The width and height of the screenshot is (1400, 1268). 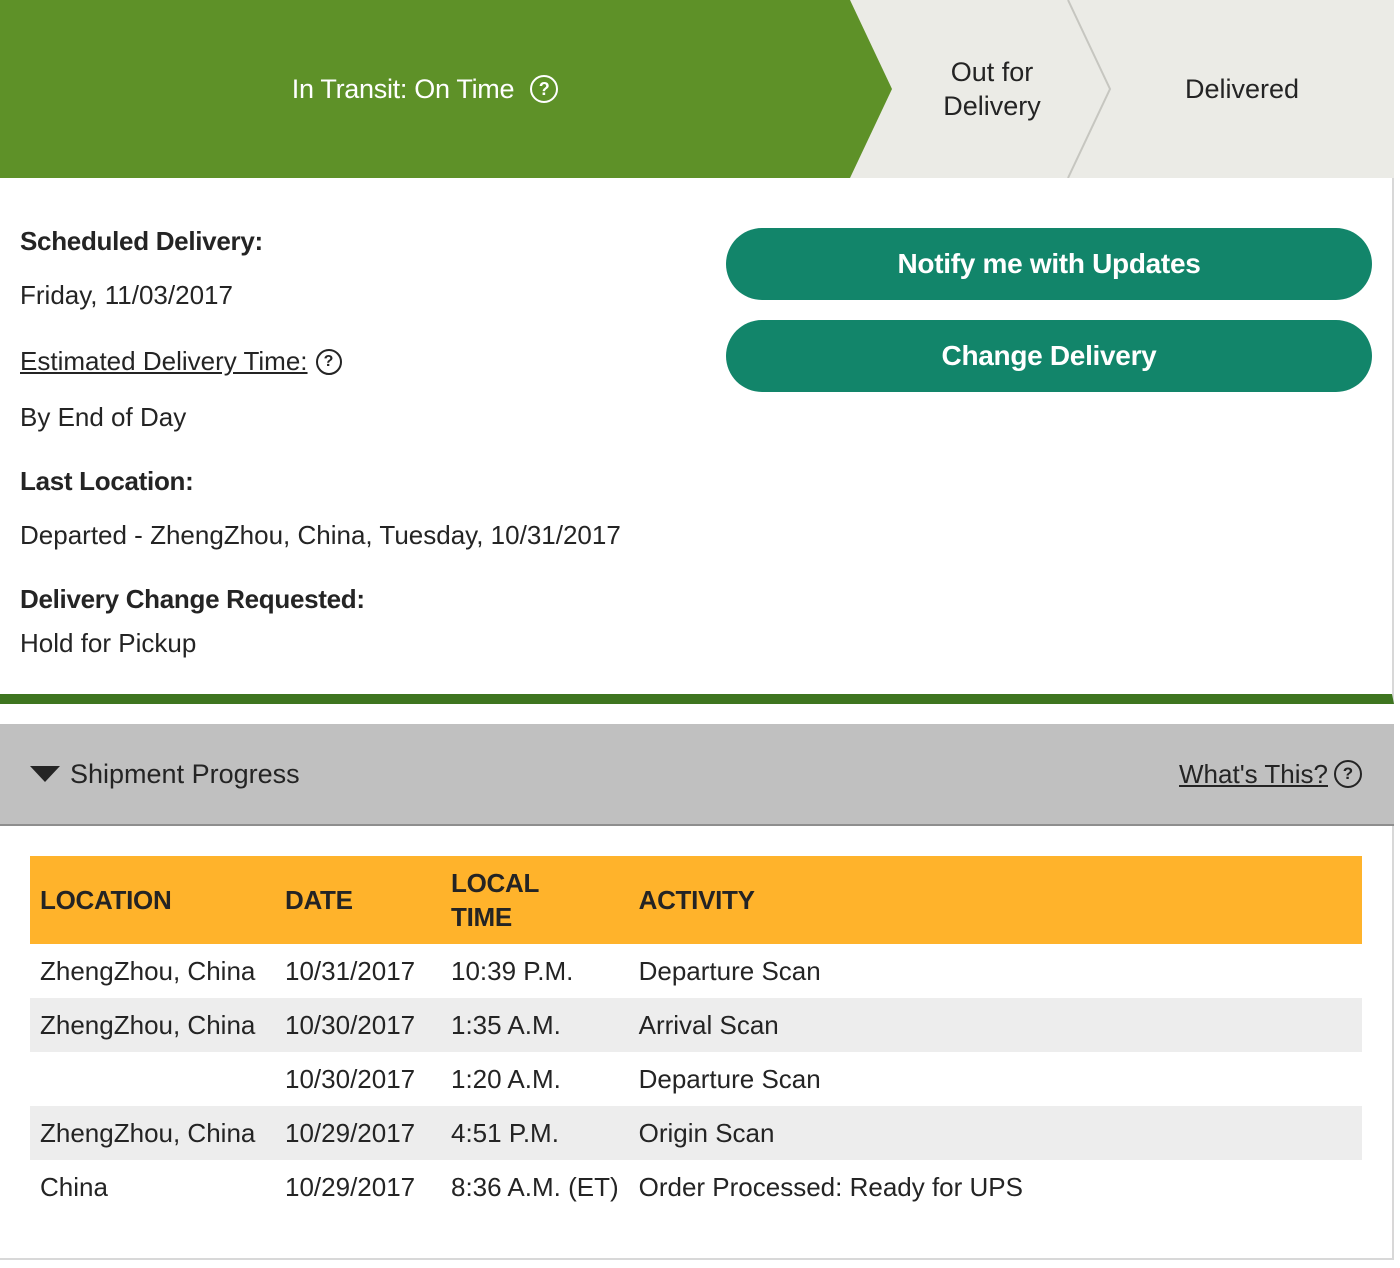 I want to click on estimated-delivery-time-link: Estimated Delivery Time:, so click(x=164, y=361).